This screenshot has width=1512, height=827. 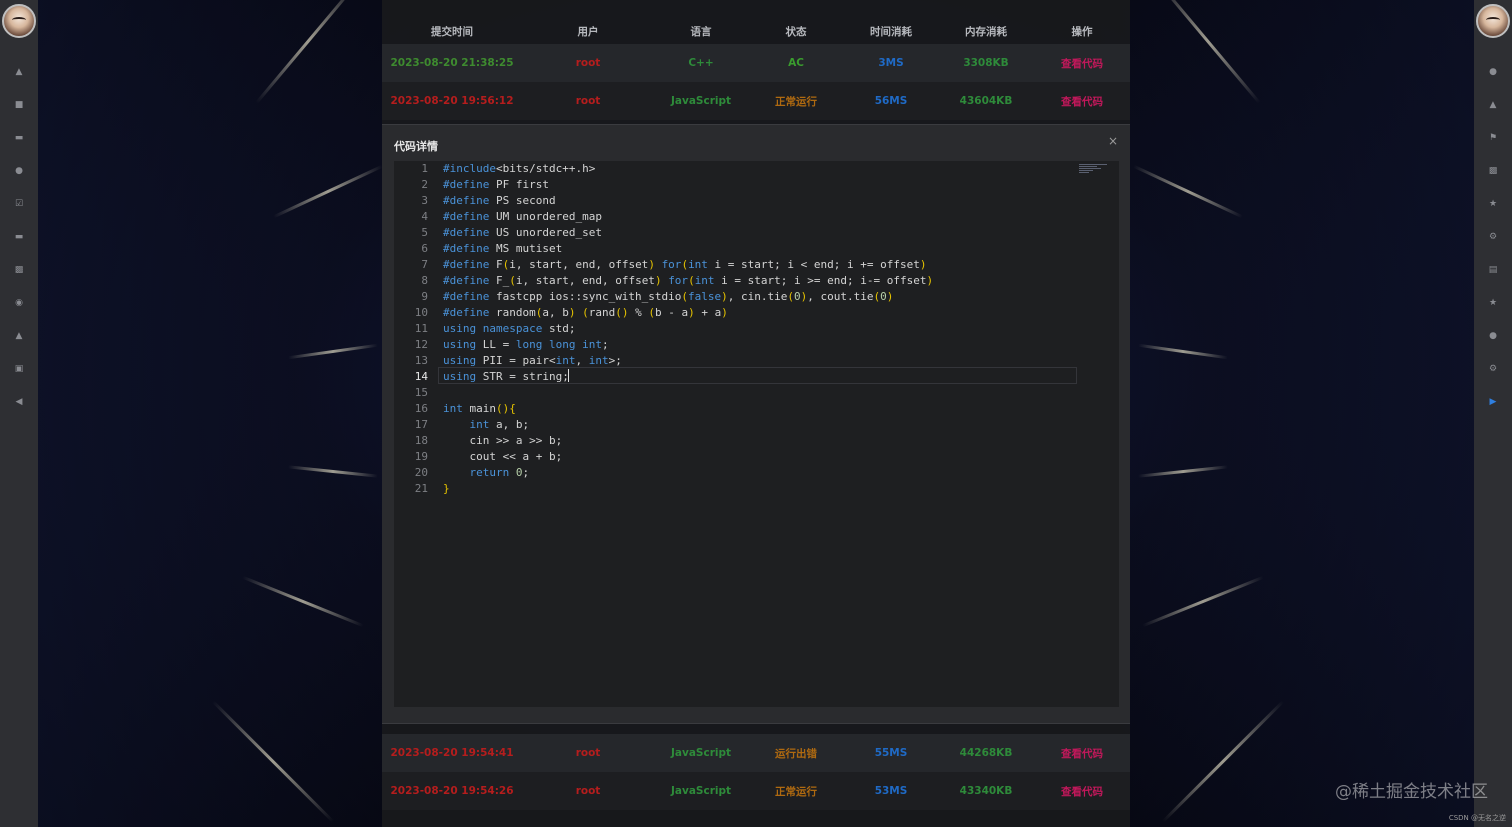 What do you see at coordinates (424, 168) in the screenshot?
I see `line-number: 1` at bounding box center [424, 168].